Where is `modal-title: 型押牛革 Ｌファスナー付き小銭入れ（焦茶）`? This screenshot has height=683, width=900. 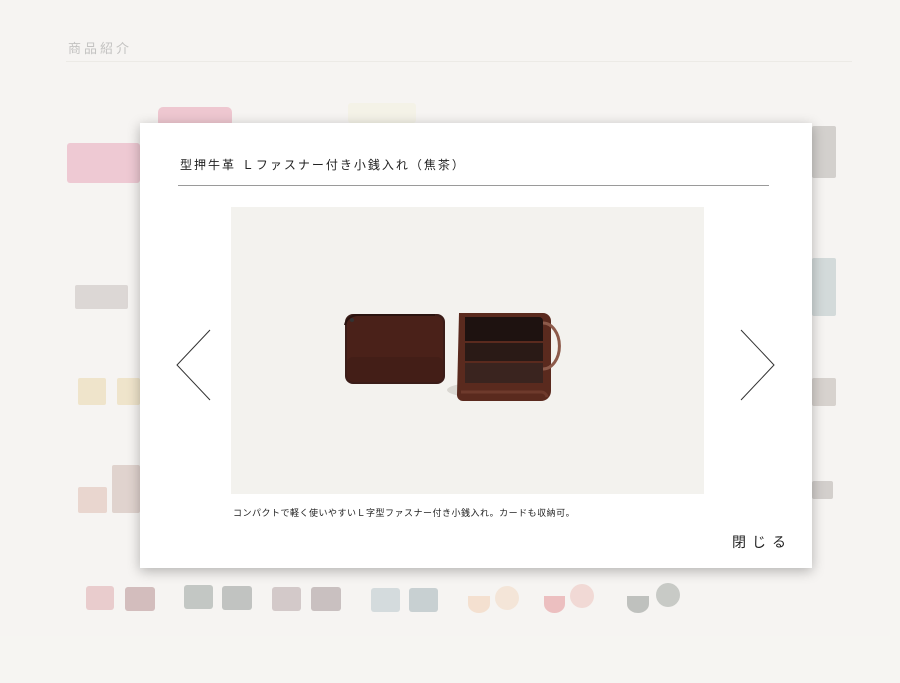 modal-title: 型押牛革 Ｌファスナー付き小銭入れ（焦茶） is located at coordinates (323, 165).